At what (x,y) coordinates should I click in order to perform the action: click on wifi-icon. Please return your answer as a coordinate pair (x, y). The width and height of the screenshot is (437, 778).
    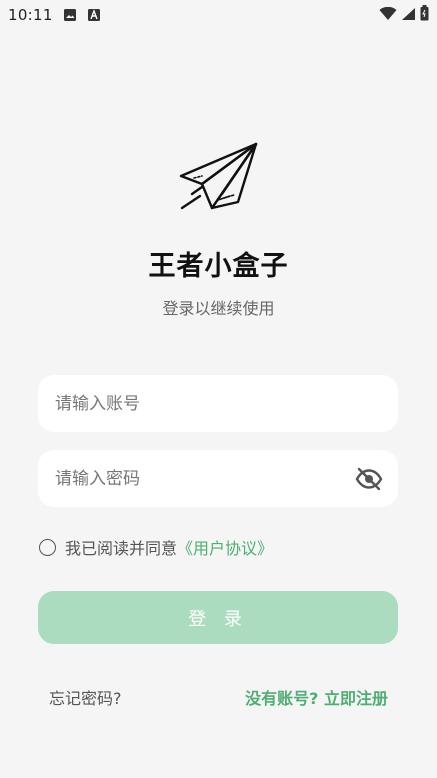
    Looking at the image, I should click on (388, 15).